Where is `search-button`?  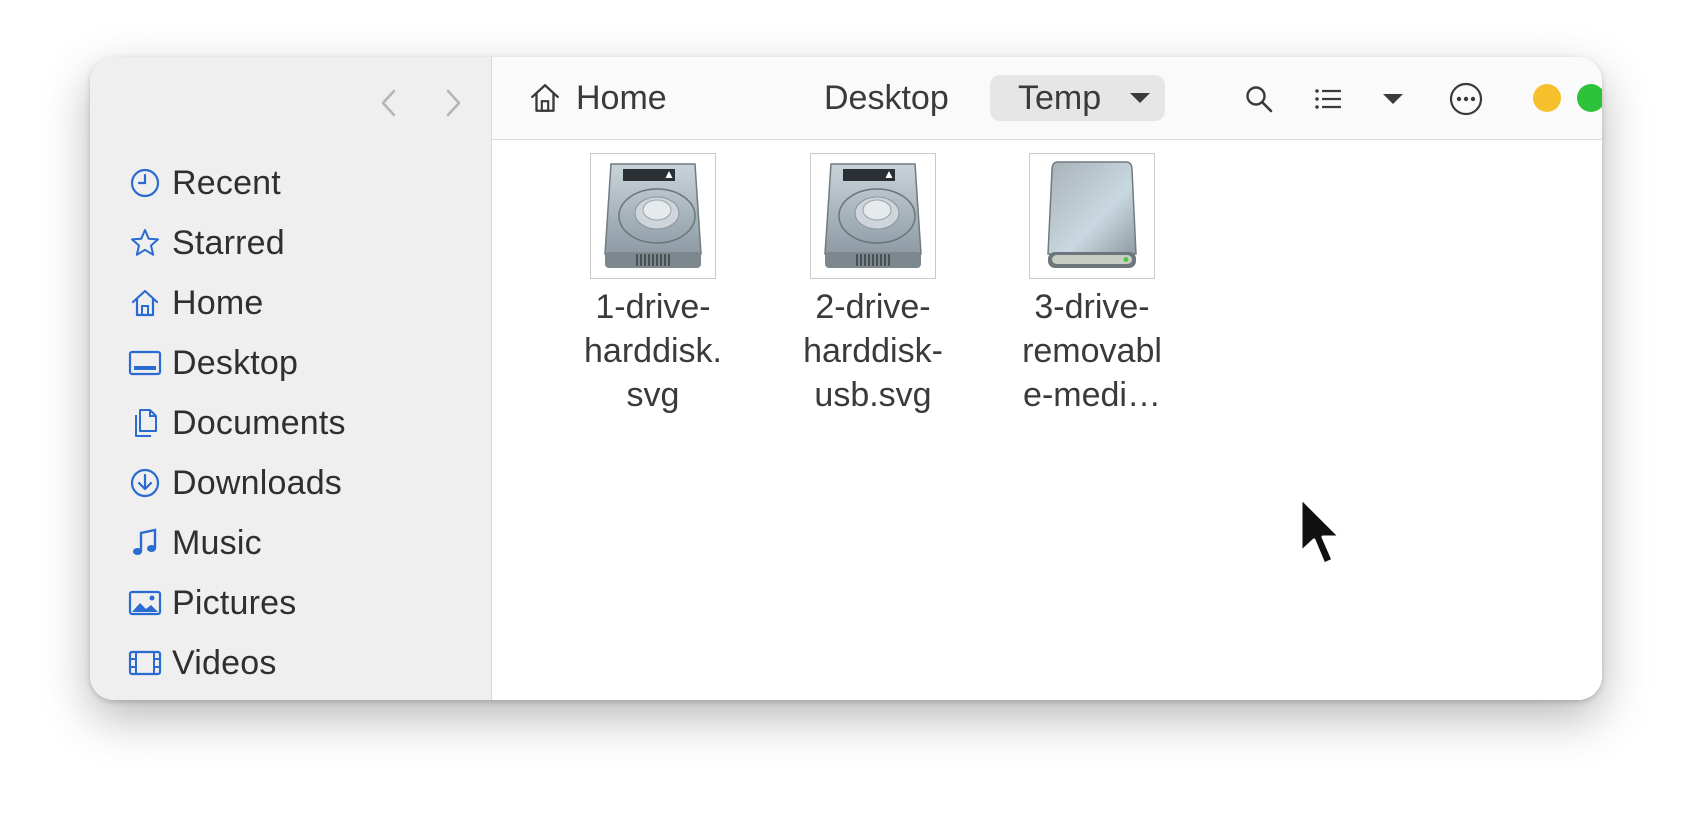
search-button is located at coordinates (1259, 99).